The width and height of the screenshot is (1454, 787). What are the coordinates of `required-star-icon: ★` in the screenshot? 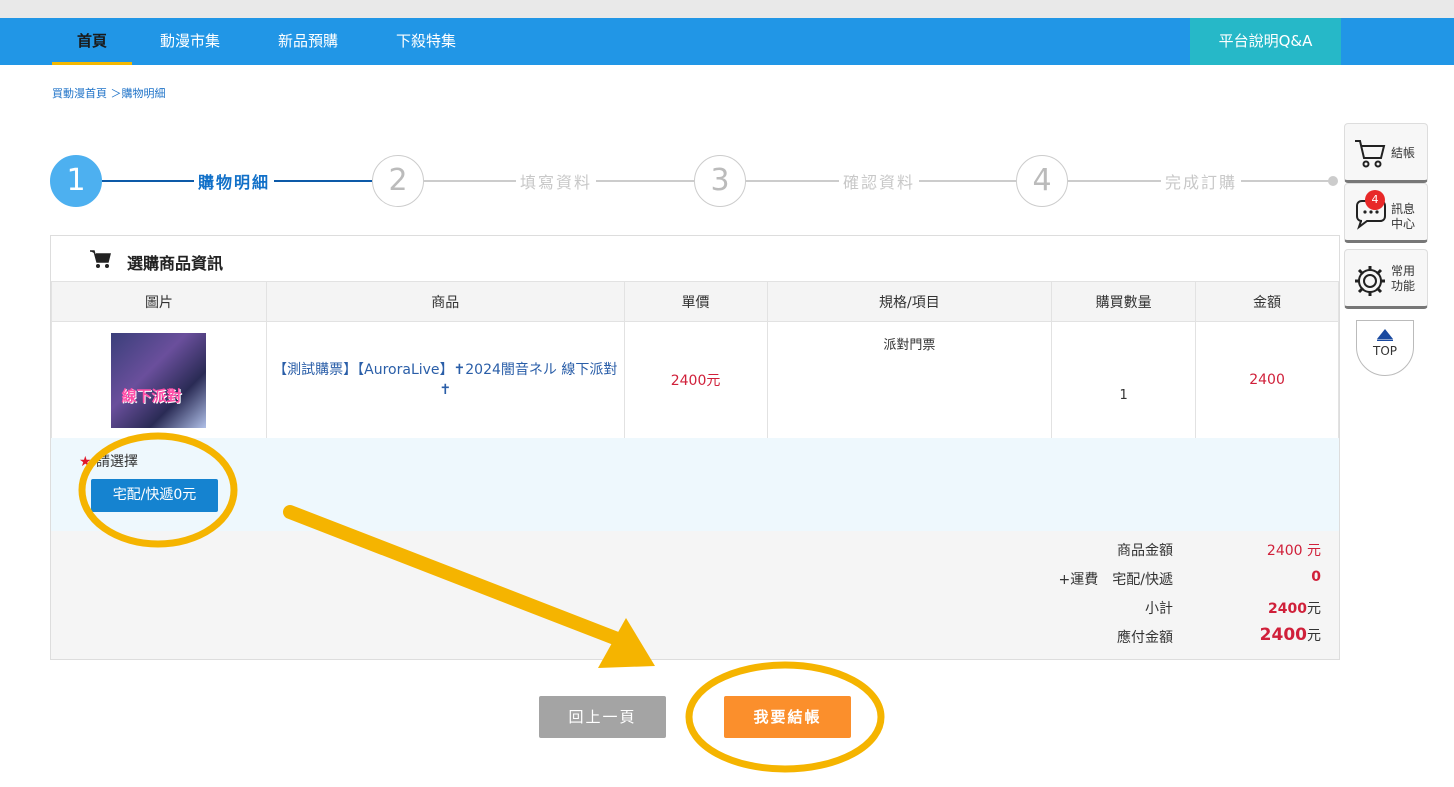 It's located at (85, 462).